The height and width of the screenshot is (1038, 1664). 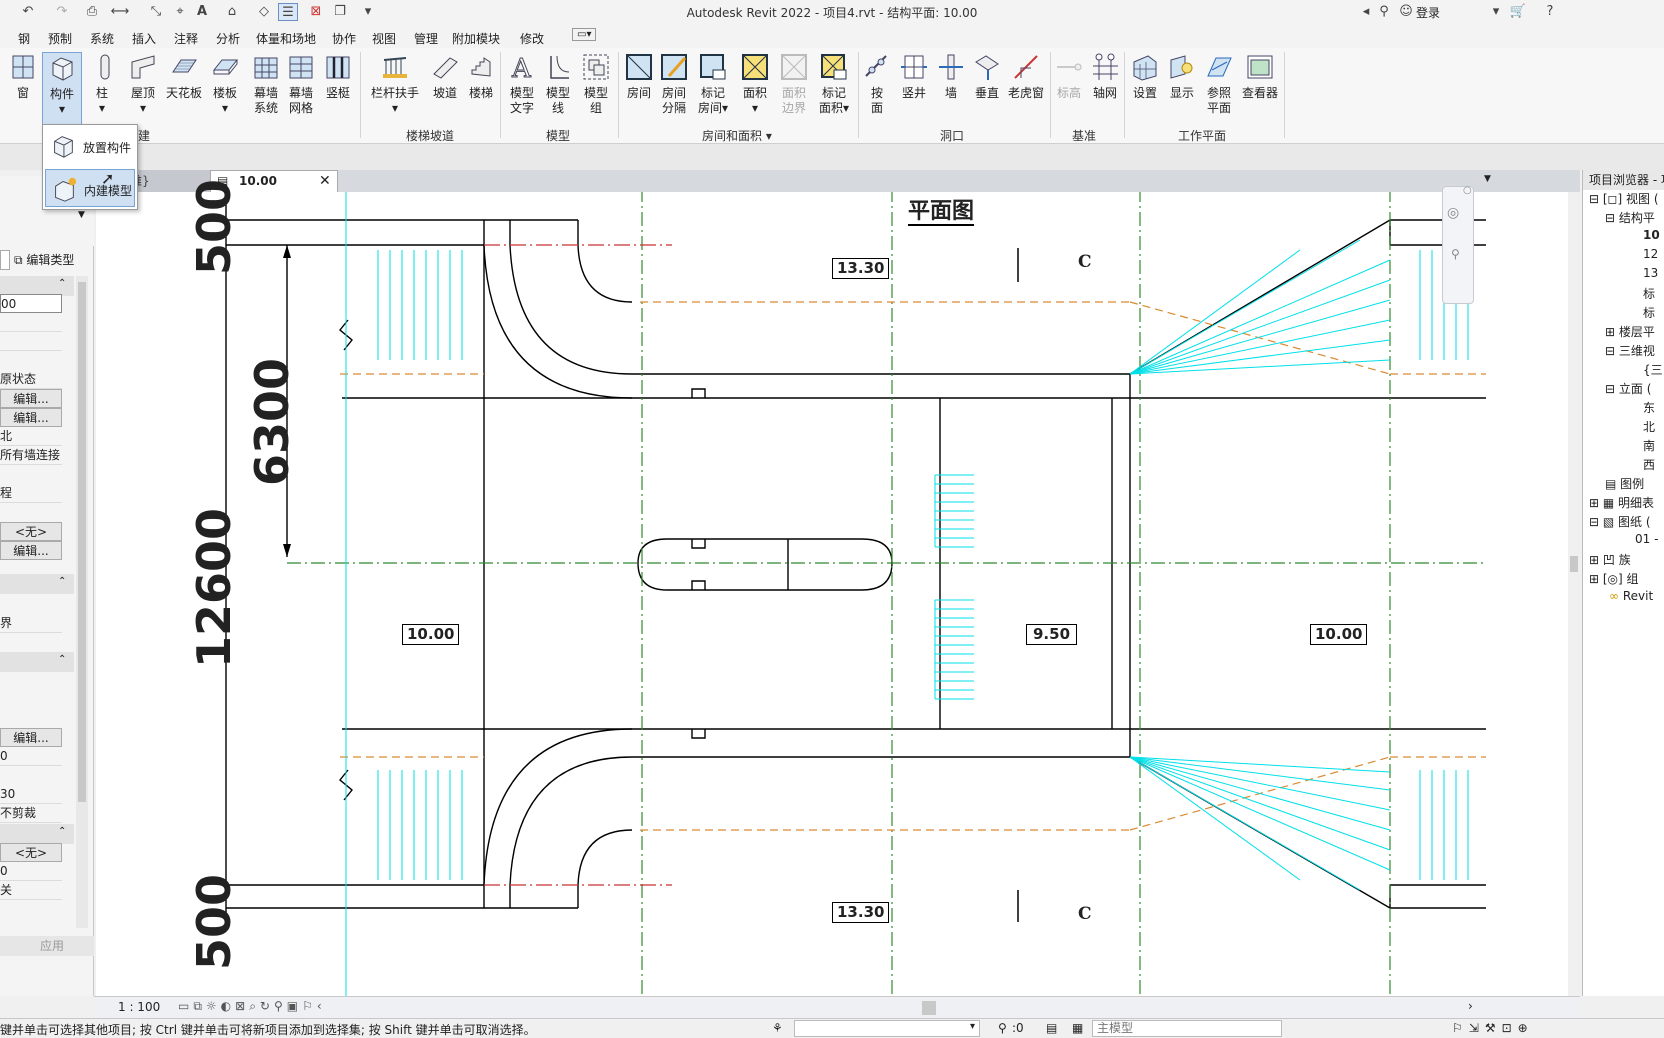 What do you see at coordinates (476, 38) in the screenshot?
I see `tab-addins: 附加模块` at bounding box center [476, 38].